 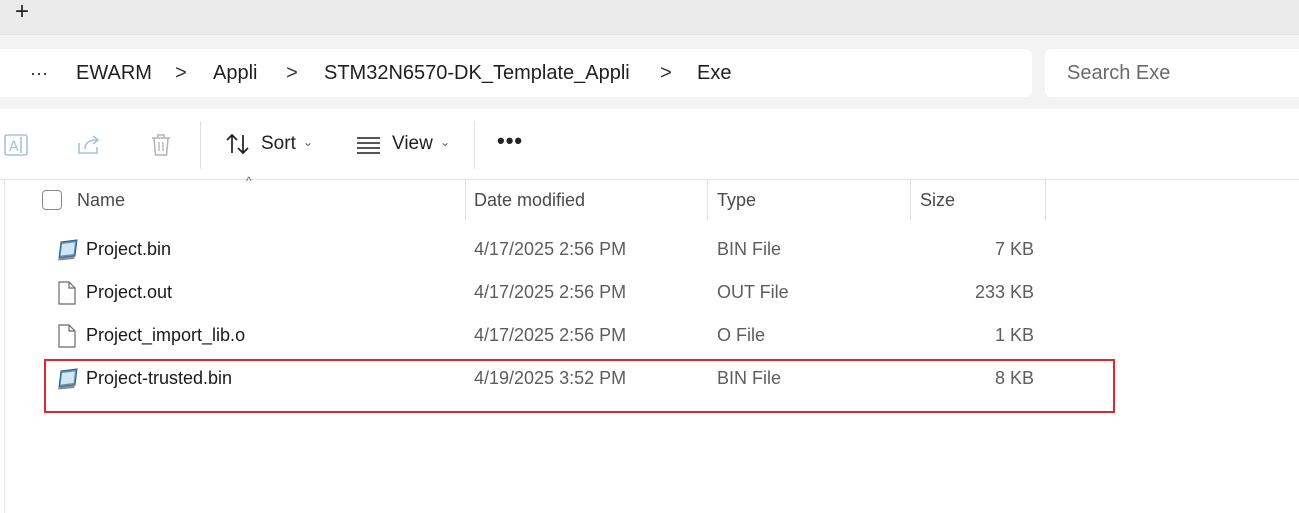 I want to click on sort-icon, so click(x=238, y=146).